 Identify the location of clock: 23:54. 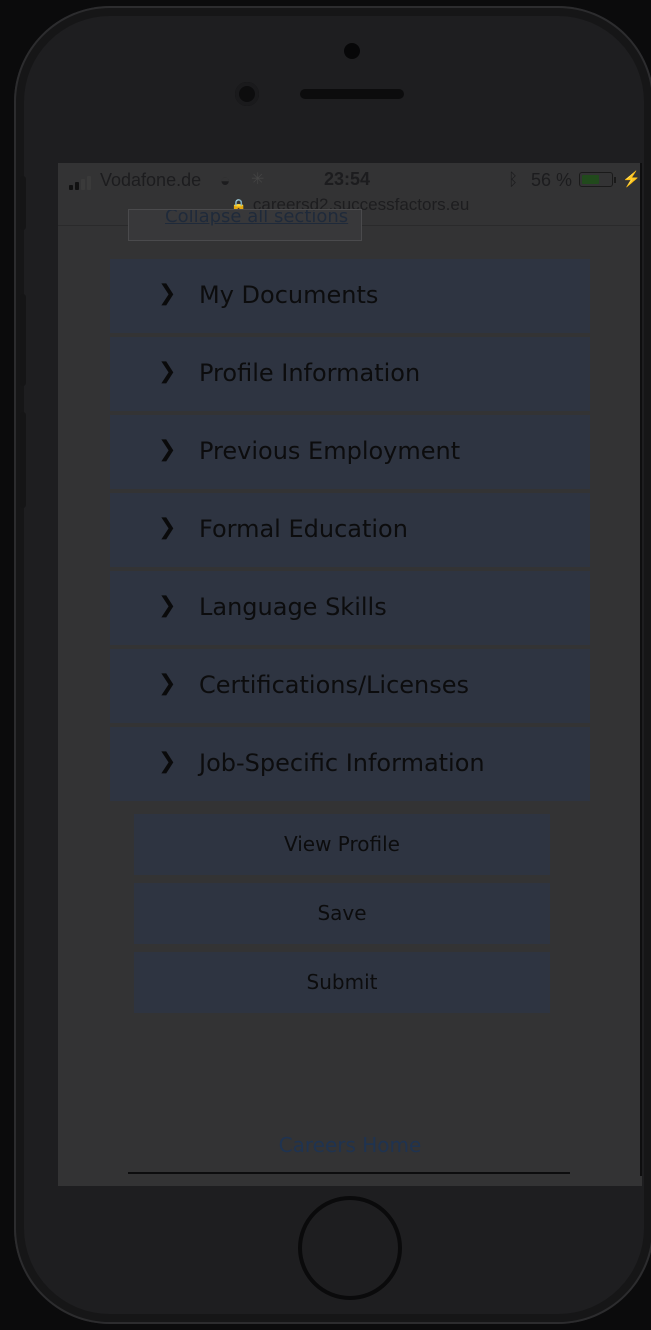
(347, 179).